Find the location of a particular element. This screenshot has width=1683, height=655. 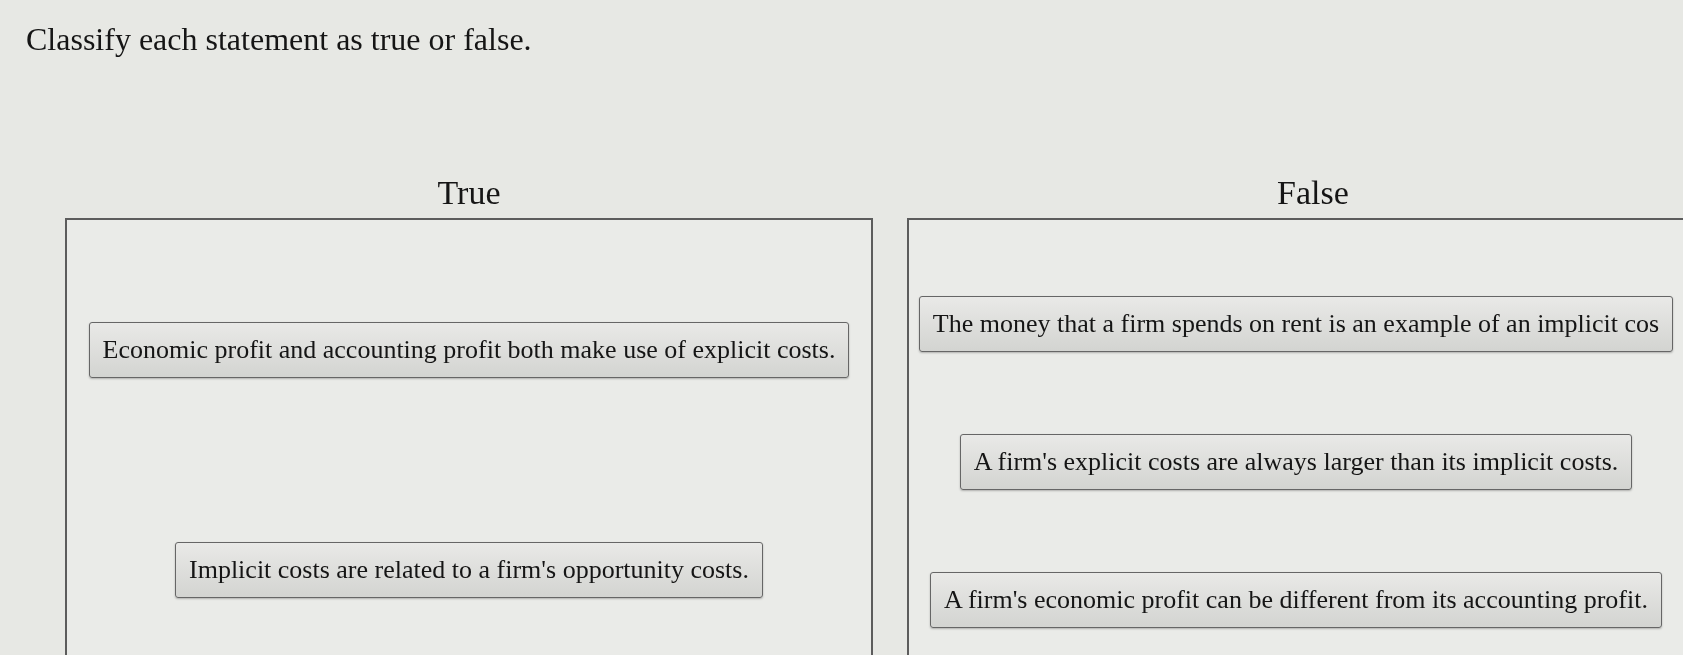

statement-card: A firm's economic profit can be different from its accounting profit. is located at coordinates (1296, 600).